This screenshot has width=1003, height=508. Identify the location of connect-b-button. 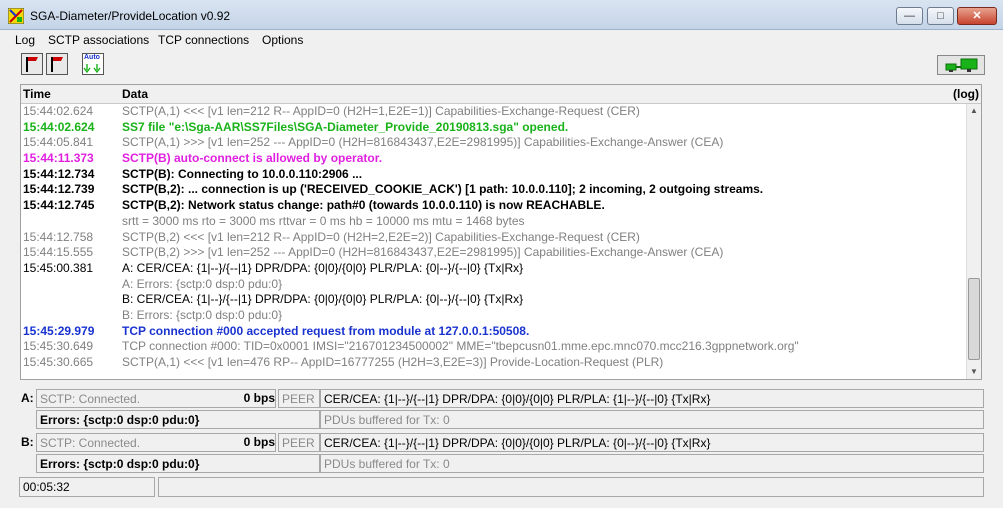
(57, 64).